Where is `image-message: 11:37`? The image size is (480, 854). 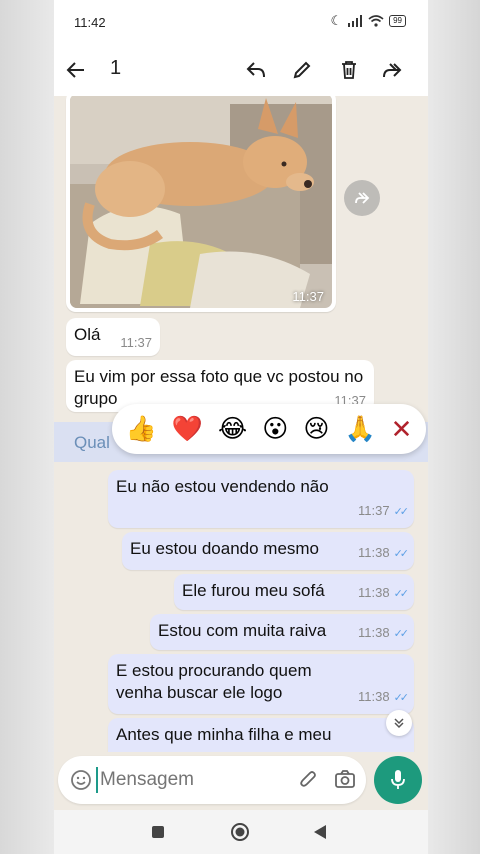 image-message: 11:37 is located at coordinates (201, 204).